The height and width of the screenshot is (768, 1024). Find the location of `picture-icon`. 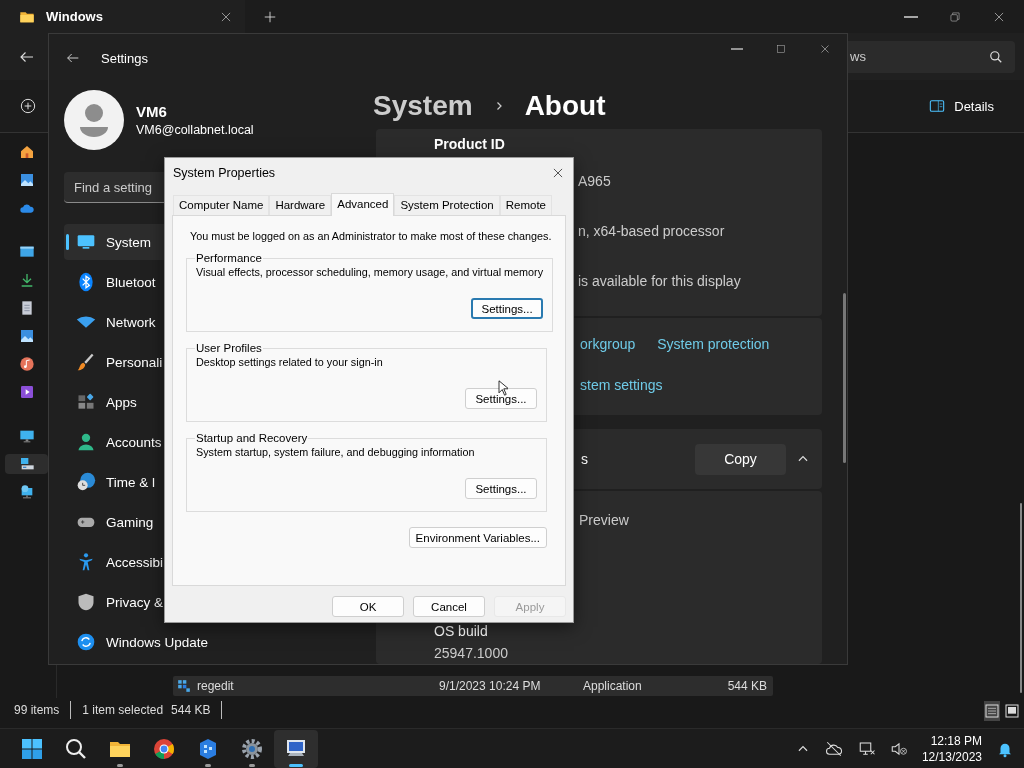

picture-icon is located at coordinates (26, 336).